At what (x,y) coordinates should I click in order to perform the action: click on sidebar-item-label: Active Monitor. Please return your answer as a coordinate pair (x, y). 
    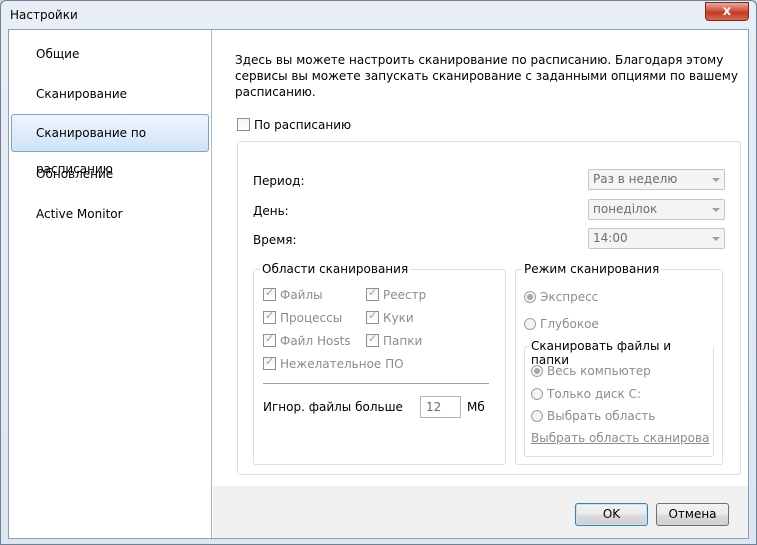
    Looking at the image, I should click on (79, 214).